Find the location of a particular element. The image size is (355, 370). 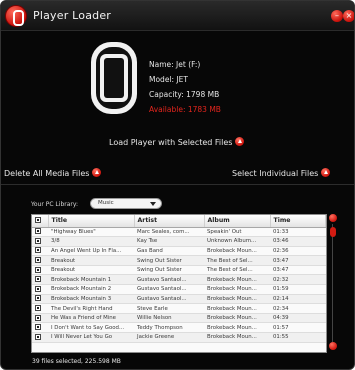

select-arrow-icon is located at coordinates (326, 172).